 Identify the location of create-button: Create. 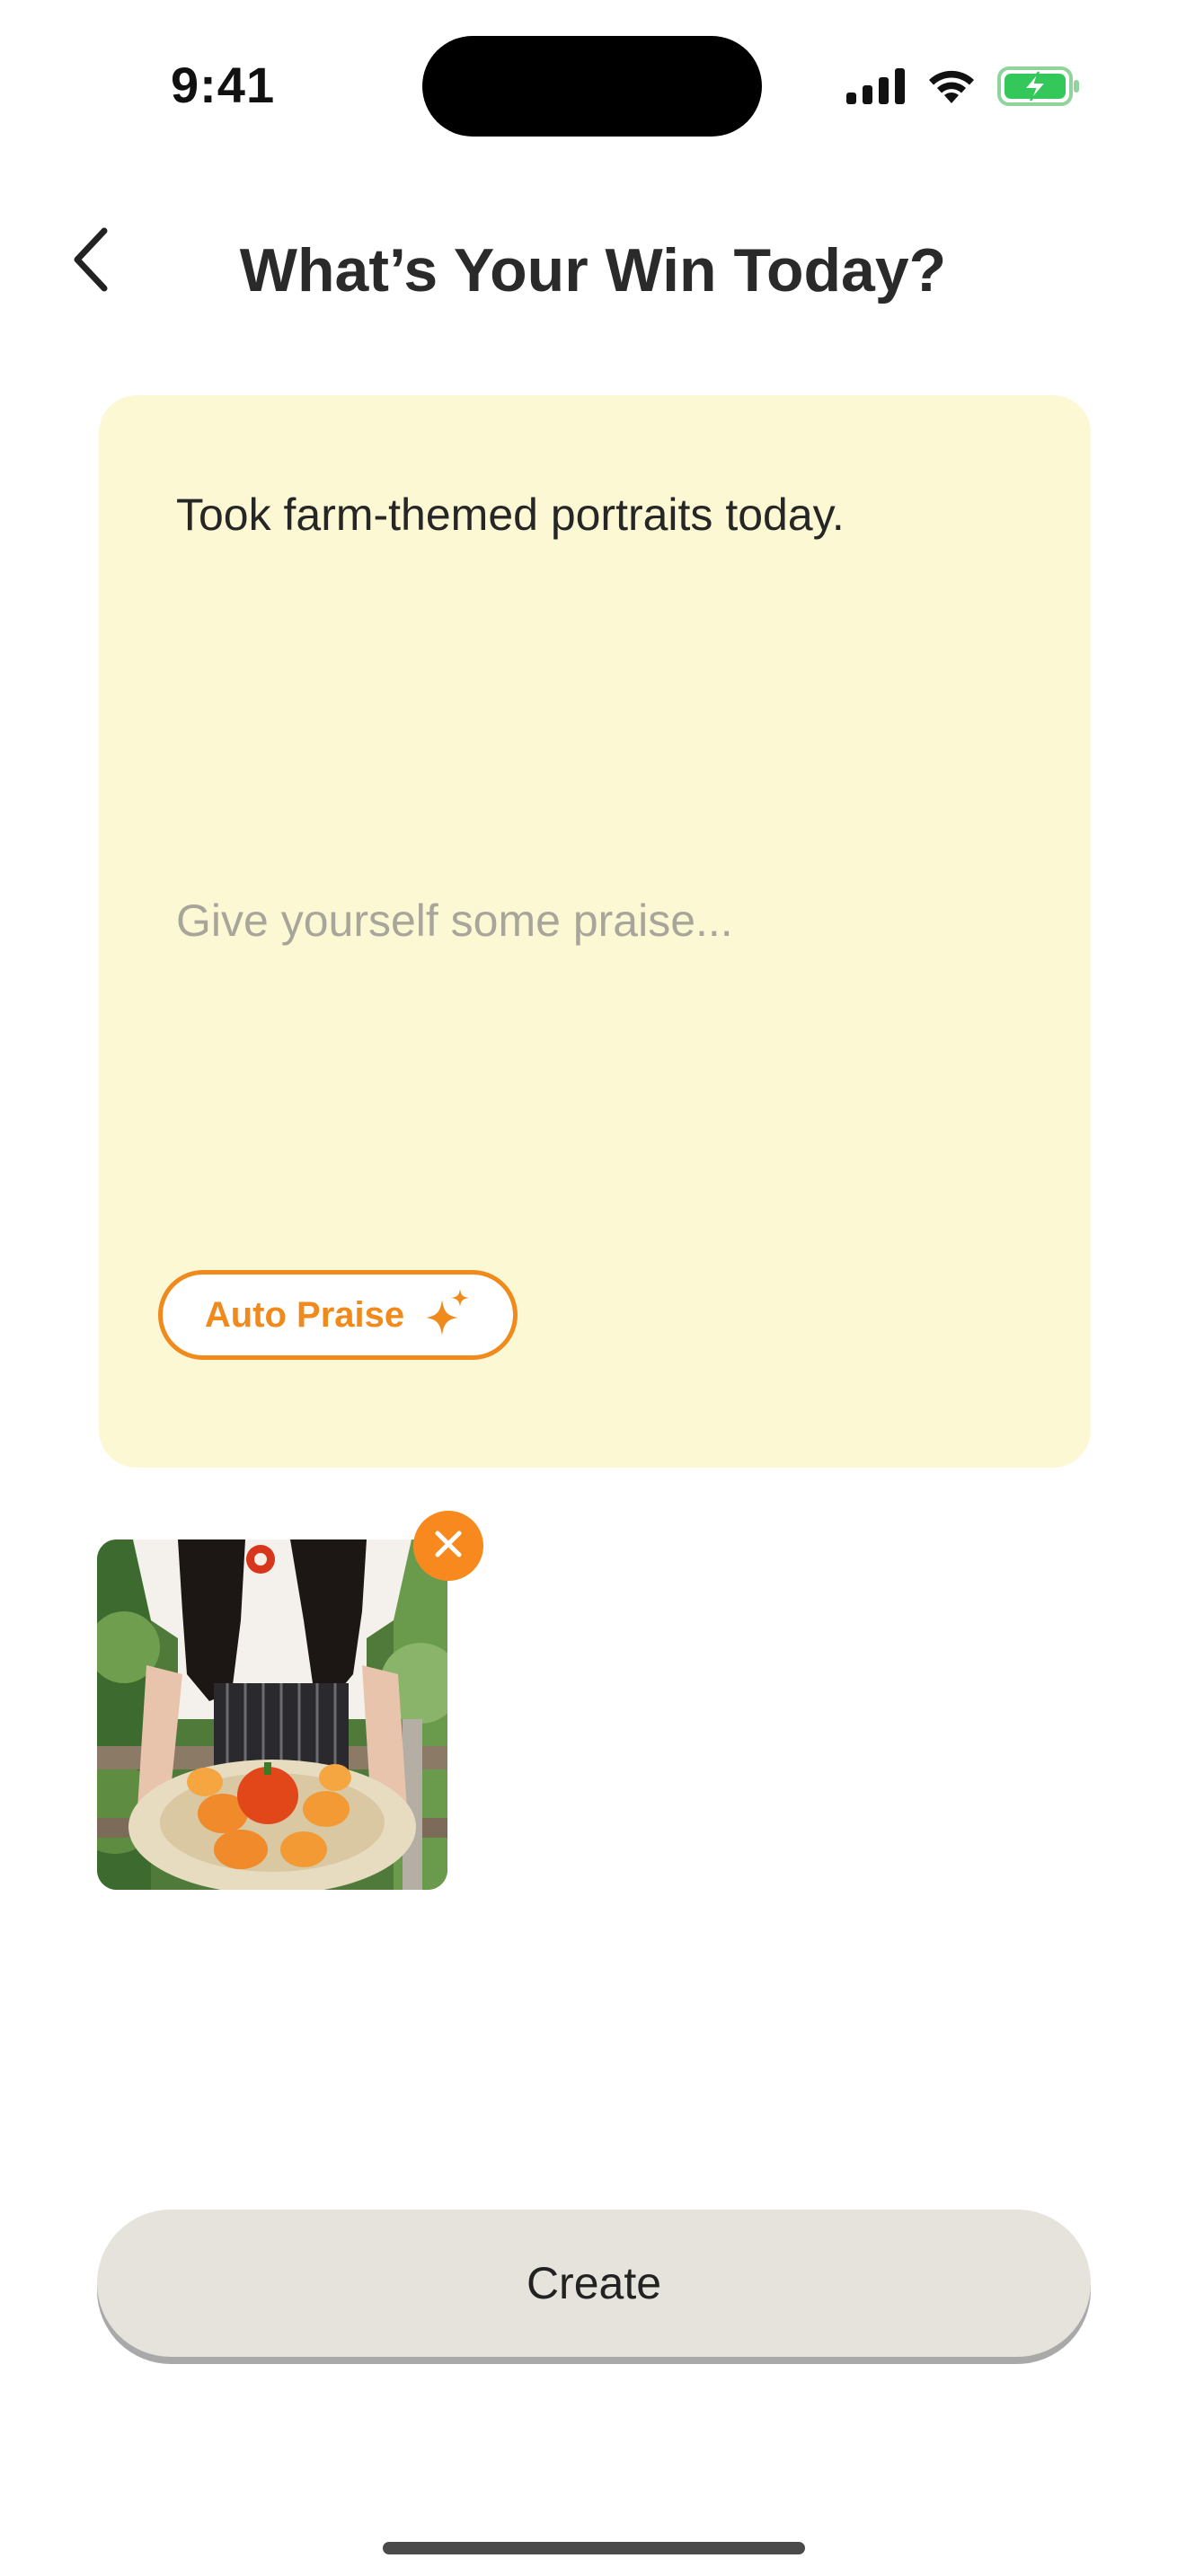
(594, 2283).